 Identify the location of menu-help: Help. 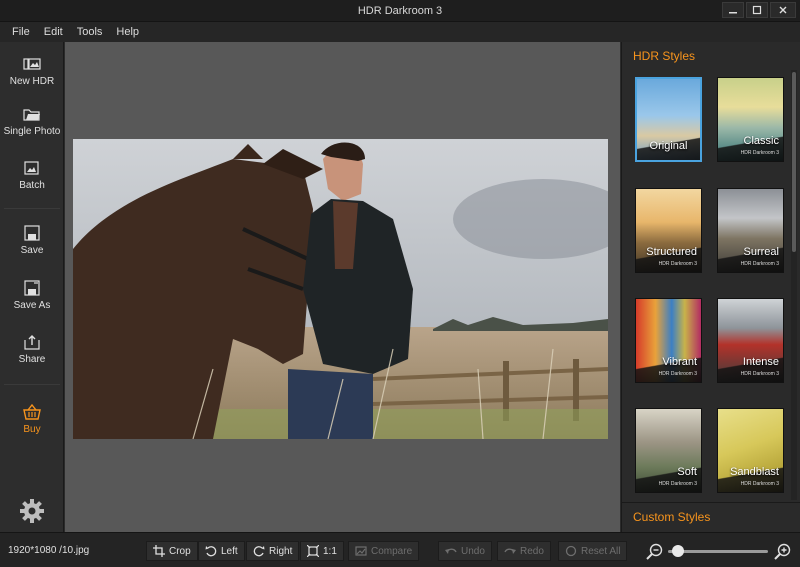
(127, 32).